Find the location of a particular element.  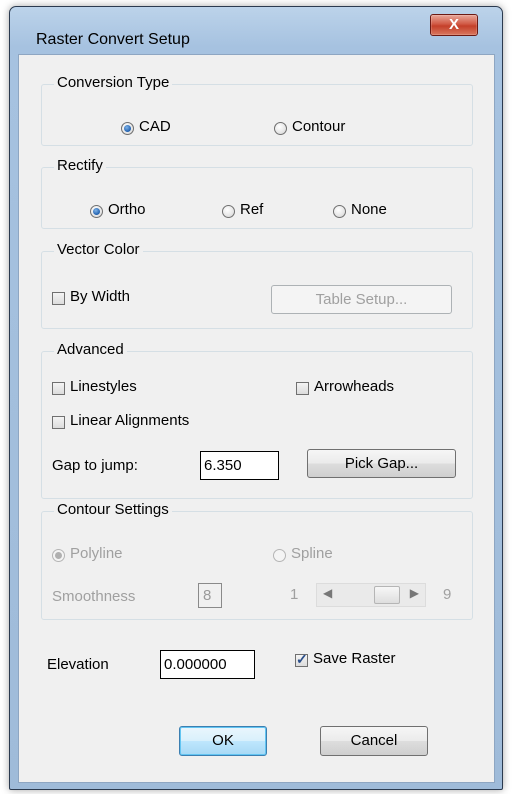

save-raster-label: Save Raster is located at coordinates (354, 658).